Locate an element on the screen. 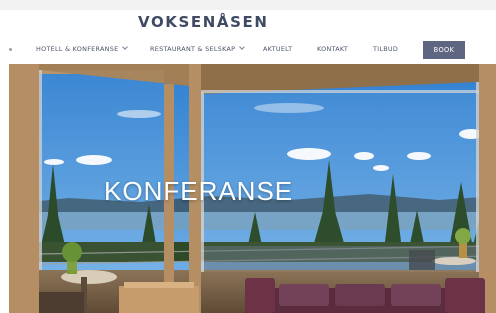 Image resolution: width=496 pixels, height=313 pixels. nav-item-label: AKTUELT is located at coordinates (278, 49).